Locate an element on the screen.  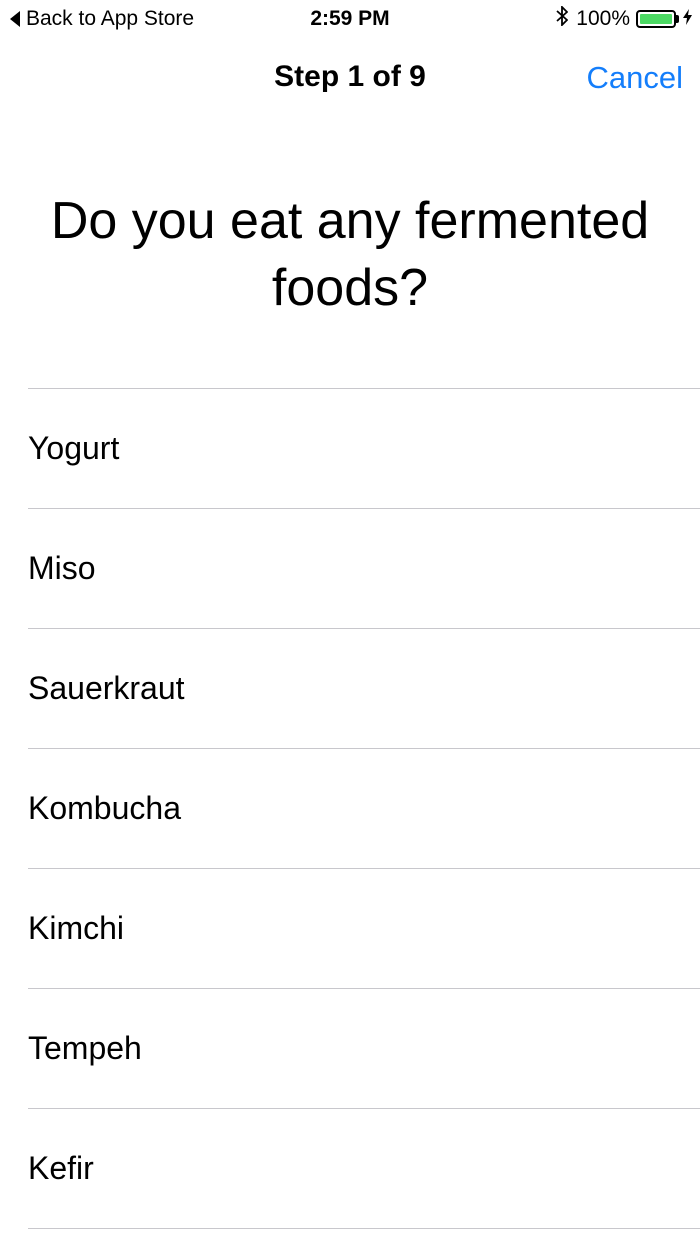
option-label: Yogurt is located at coordinates (74, 448).